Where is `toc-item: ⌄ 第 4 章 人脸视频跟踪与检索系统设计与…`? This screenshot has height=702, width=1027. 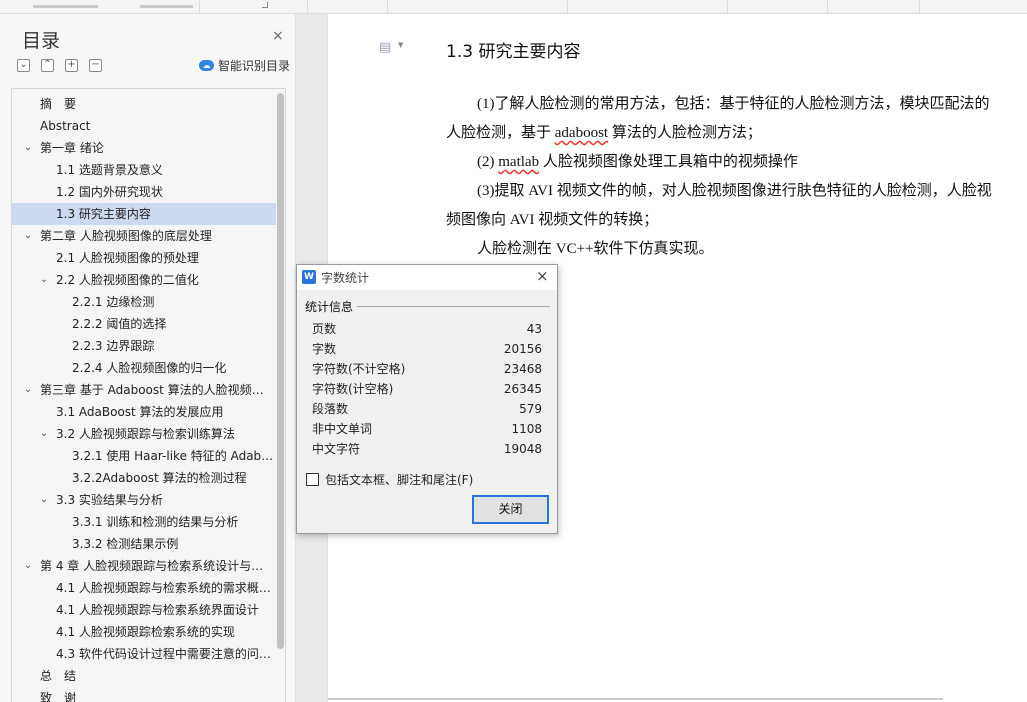
toc-item: ⌄ 第 4 章 人脸视频跟踪与检索系统设计与… is located at coordinates (144, 566).